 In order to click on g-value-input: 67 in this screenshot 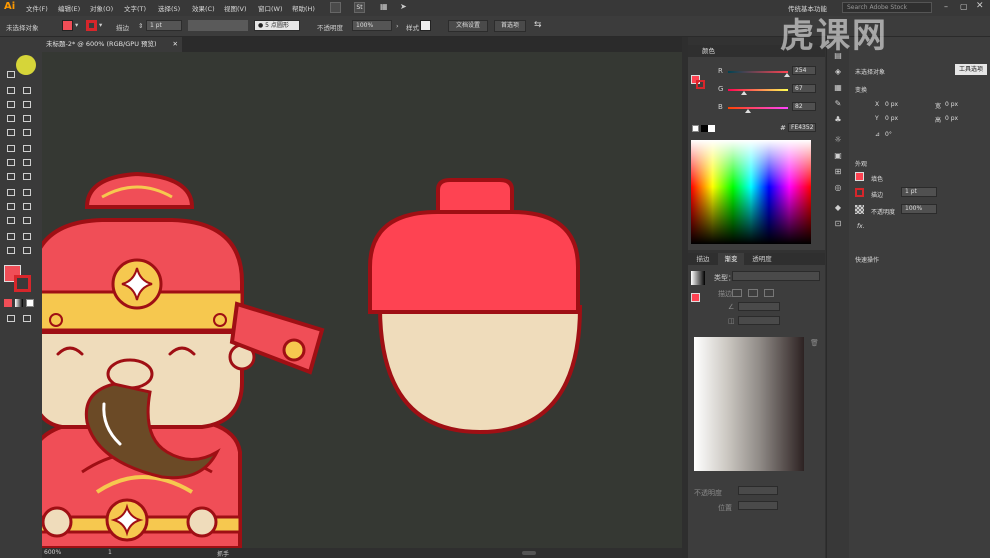, I will do `click(804, 88)`.